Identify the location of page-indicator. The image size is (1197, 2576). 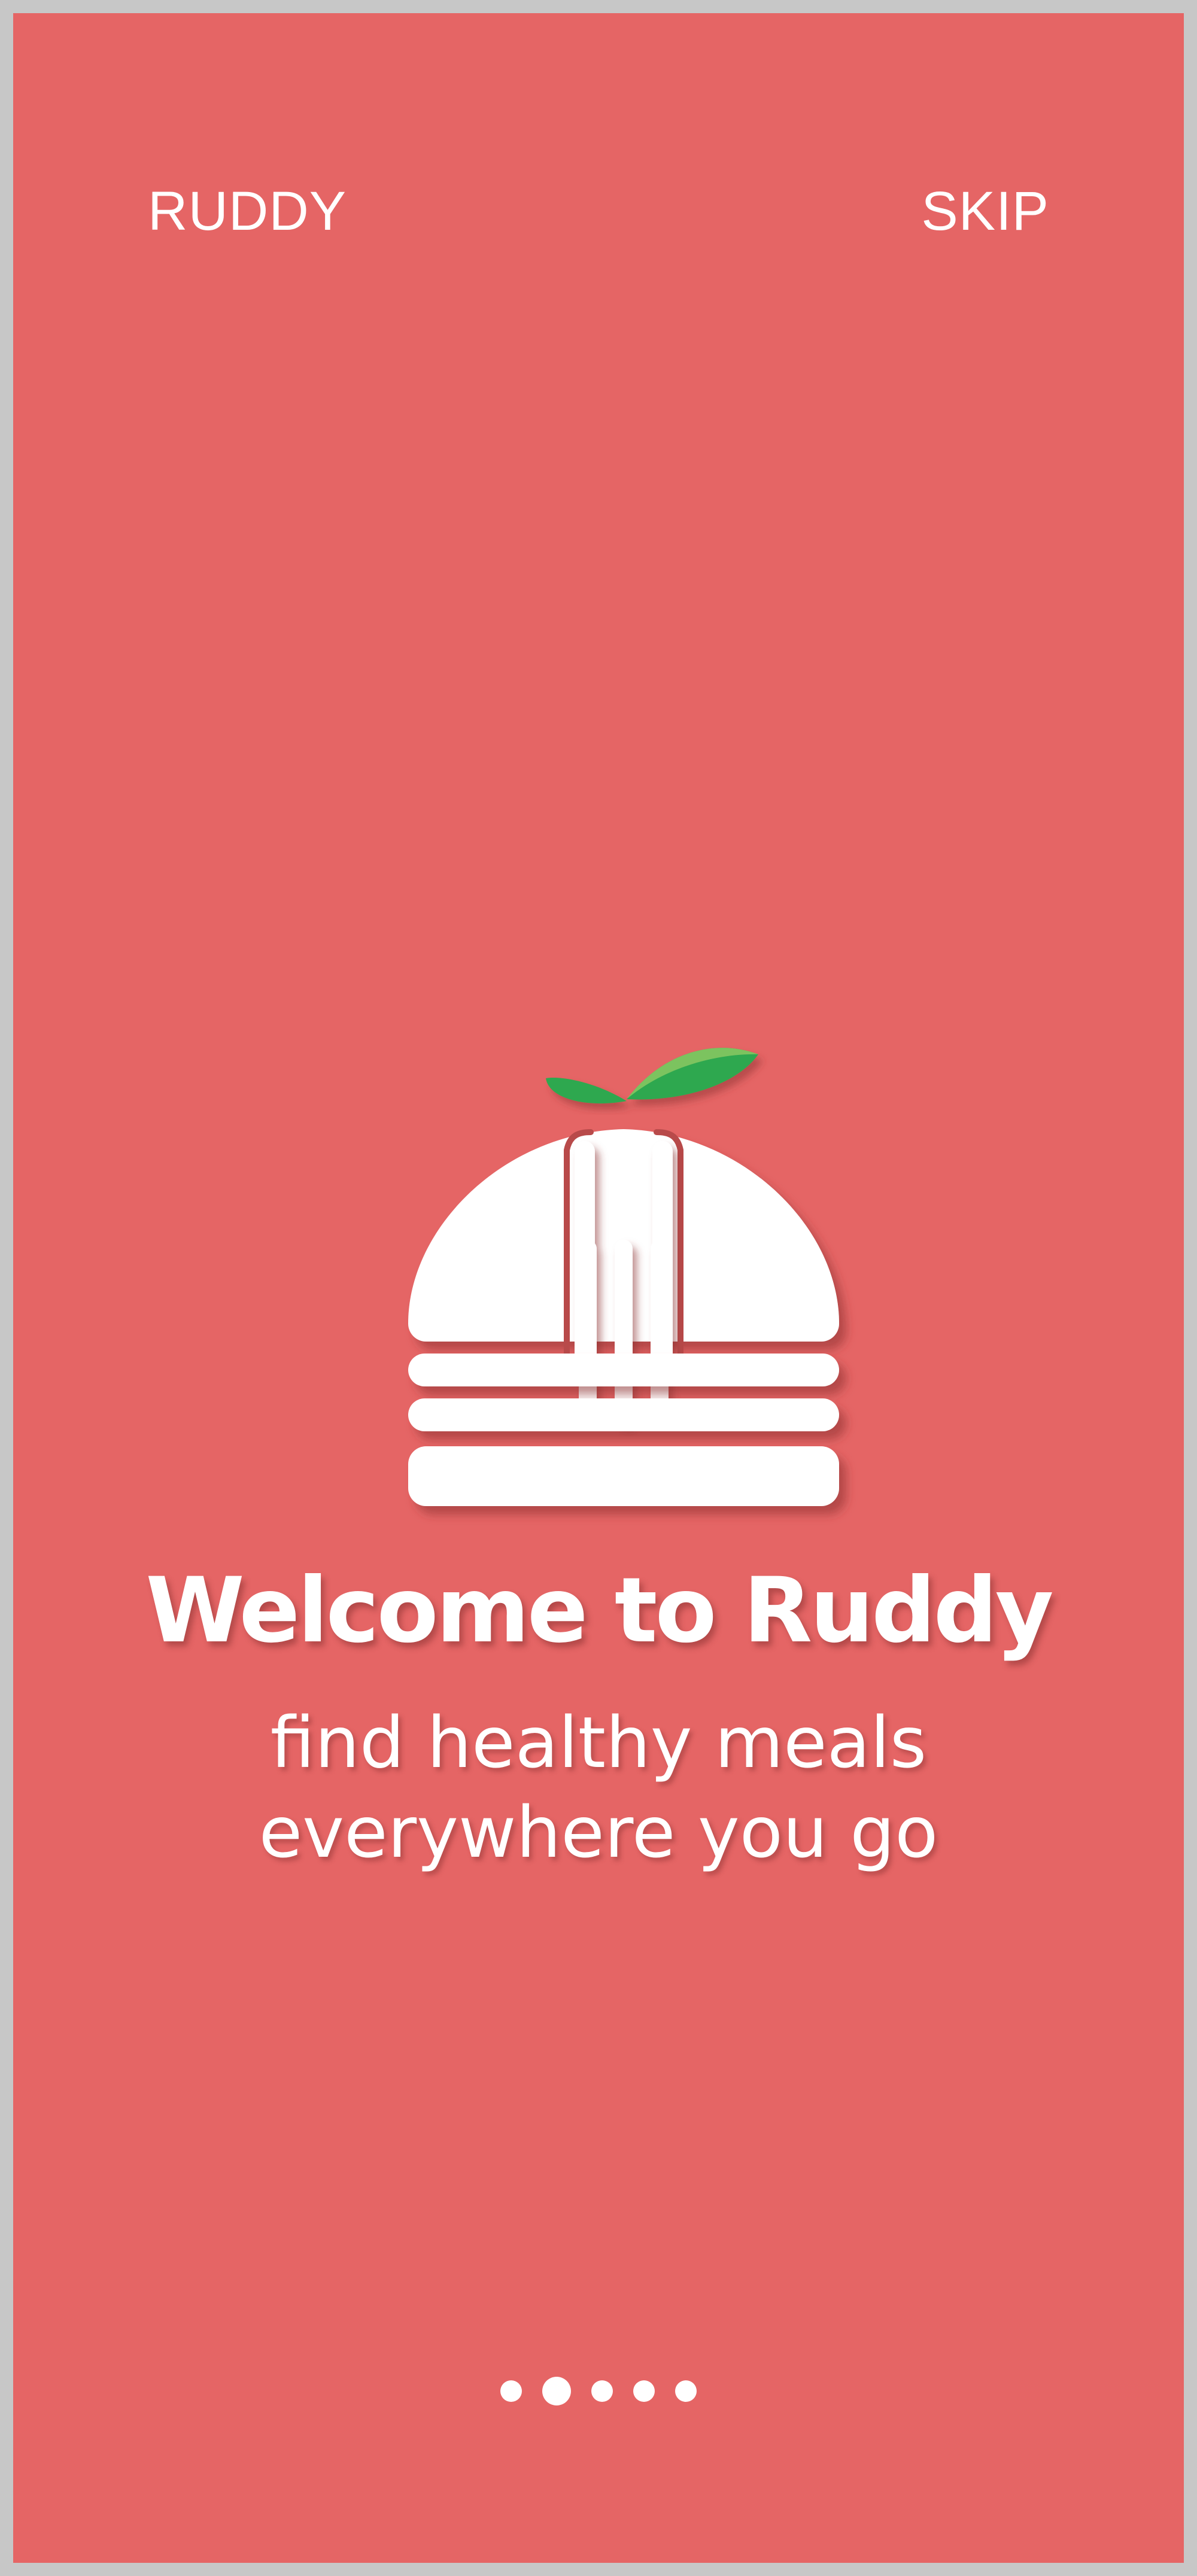
(598, 2391).